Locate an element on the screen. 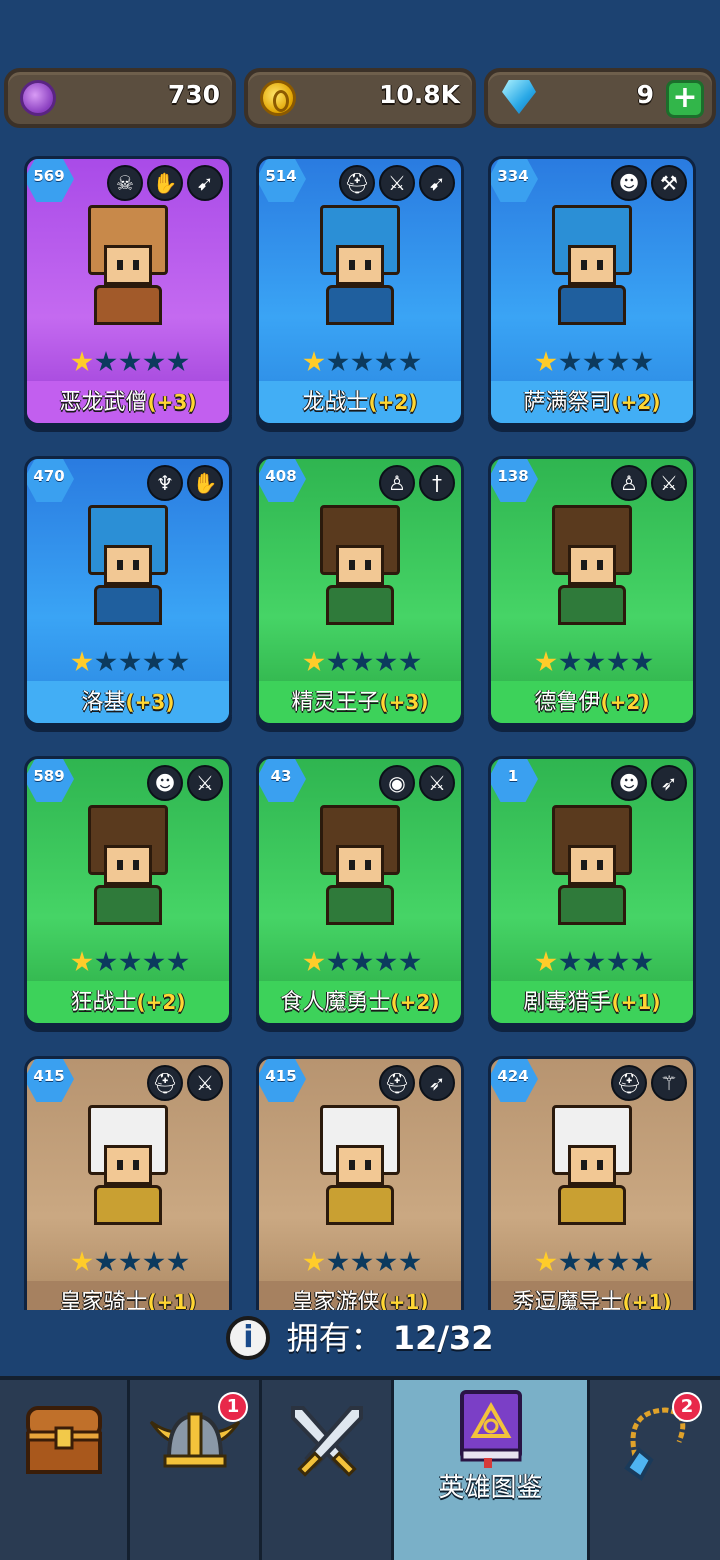  hero-name-bar: 食人魔勇士(+2) is located at coordinates (360, 1002).